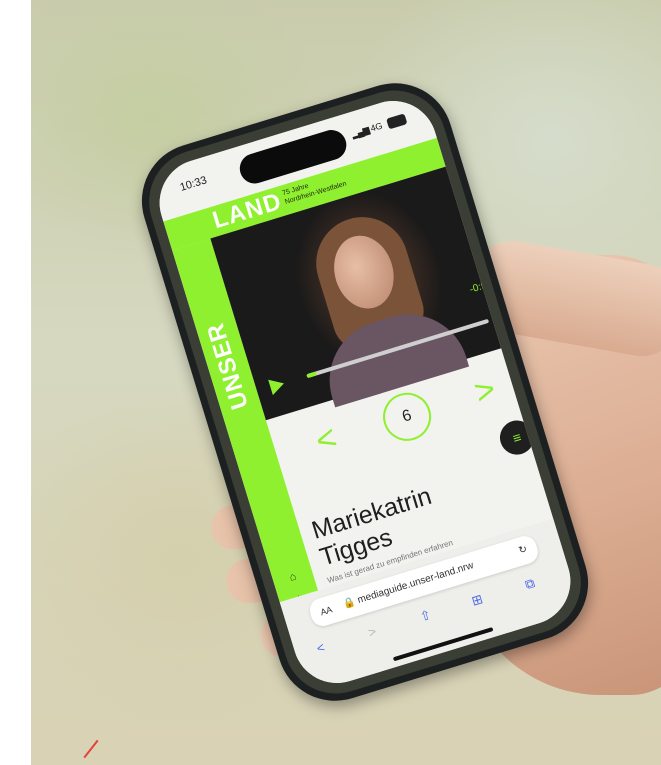  I want to click on status-time: 10:33, so click(193, 184).